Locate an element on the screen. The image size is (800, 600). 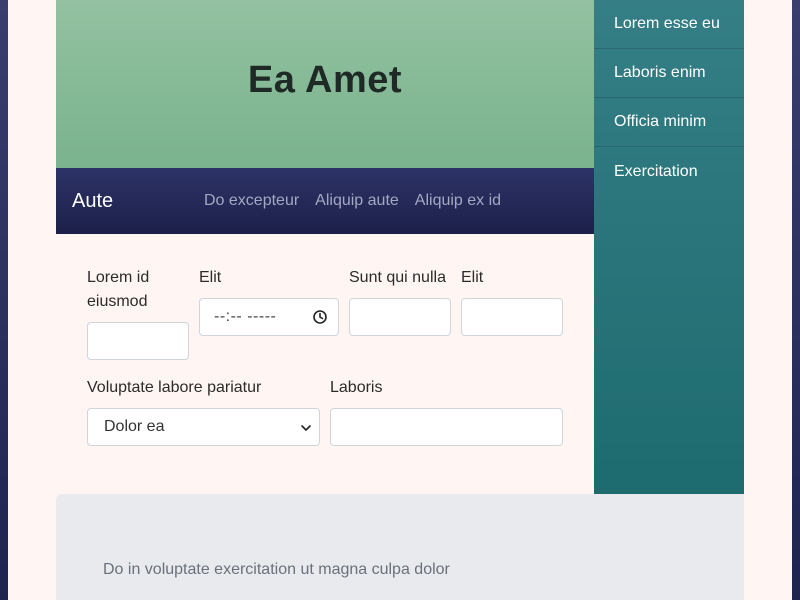
nav-link-do-excepteur: Do excepteur is located at coordinates (251, 201).